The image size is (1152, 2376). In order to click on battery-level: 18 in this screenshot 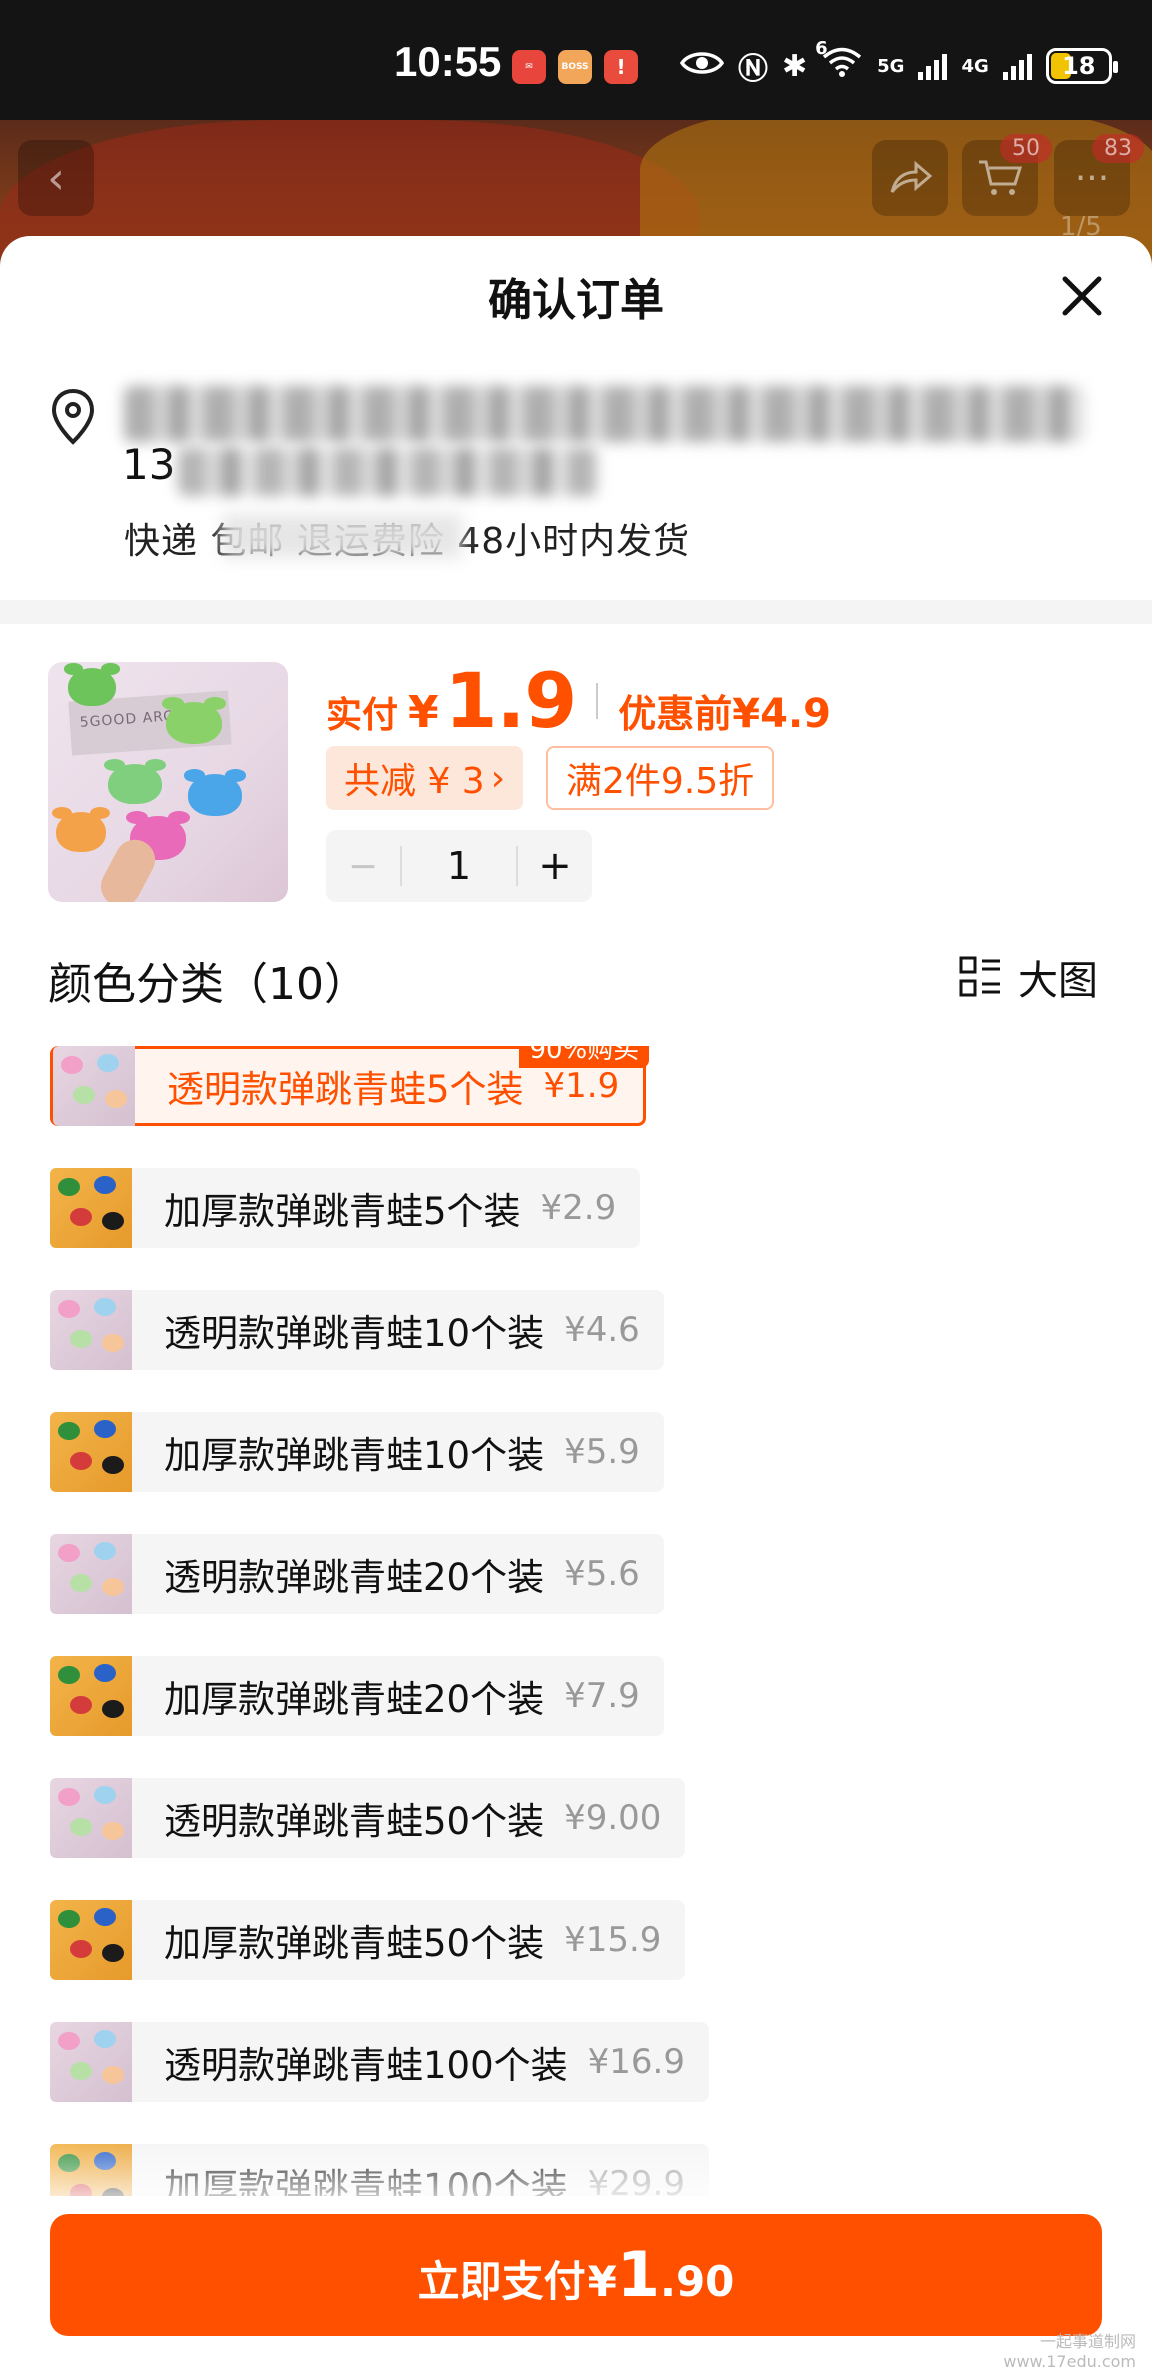, I will do `click(1079, 66)`.